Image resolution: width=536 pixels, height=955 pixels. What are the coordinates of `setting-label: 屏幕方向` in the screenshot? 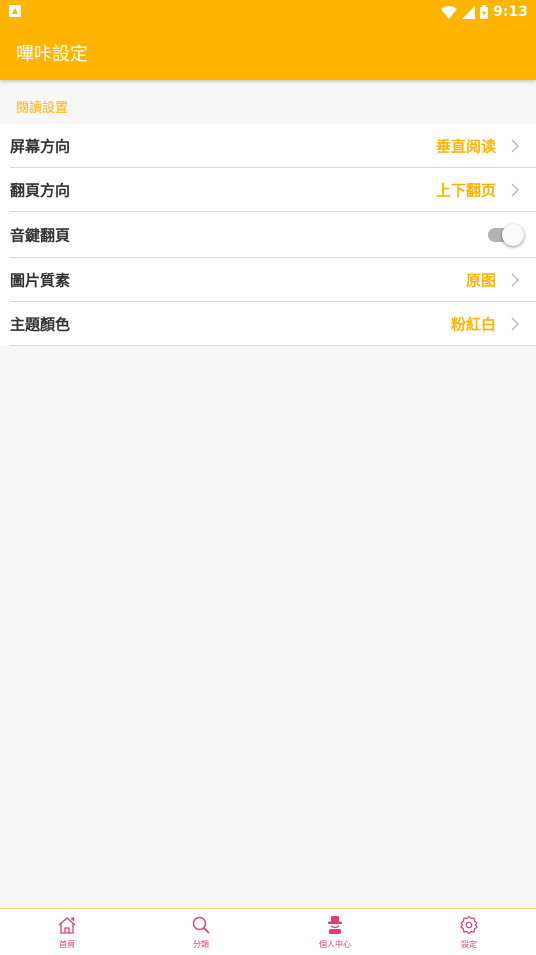 It's located at (40, 146).